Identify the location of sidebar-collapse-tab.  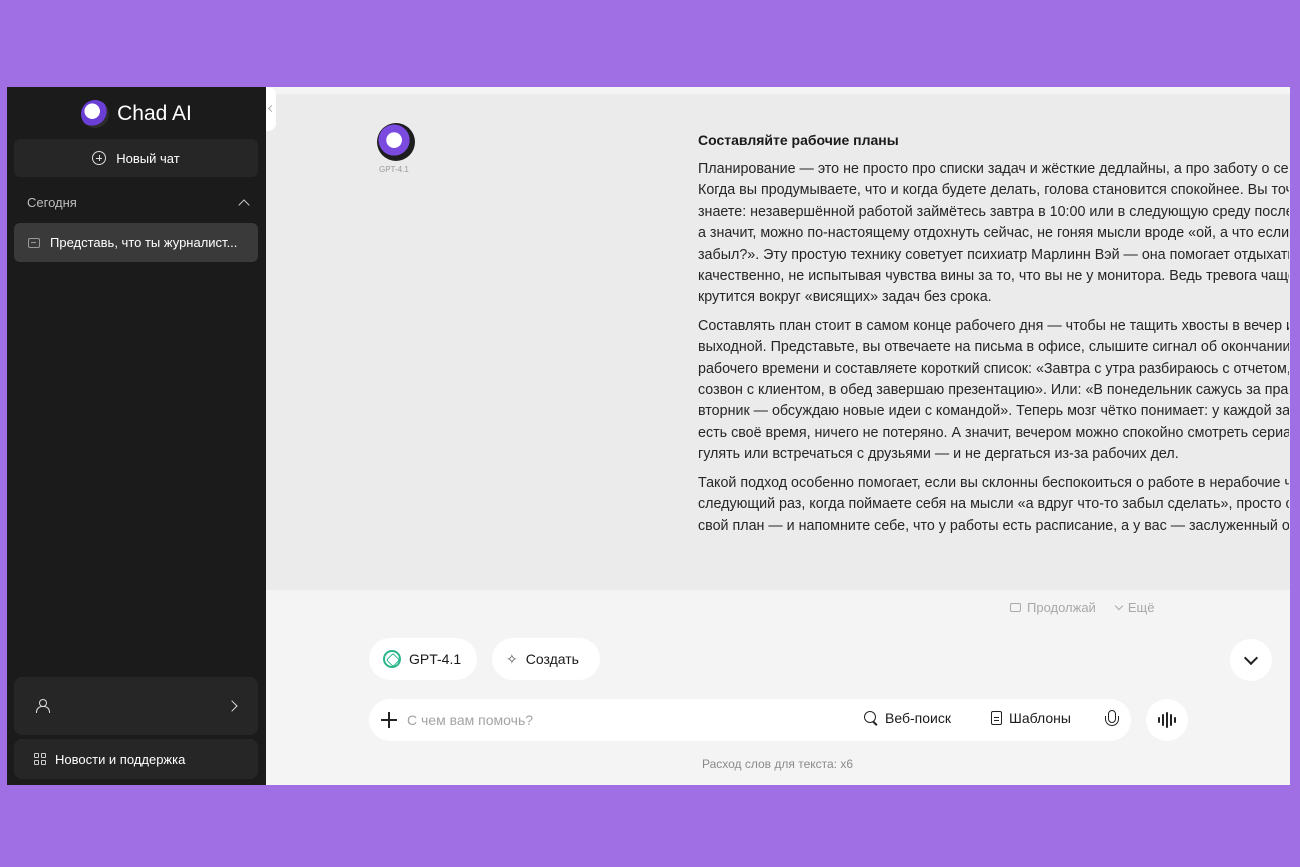
(271, 109).